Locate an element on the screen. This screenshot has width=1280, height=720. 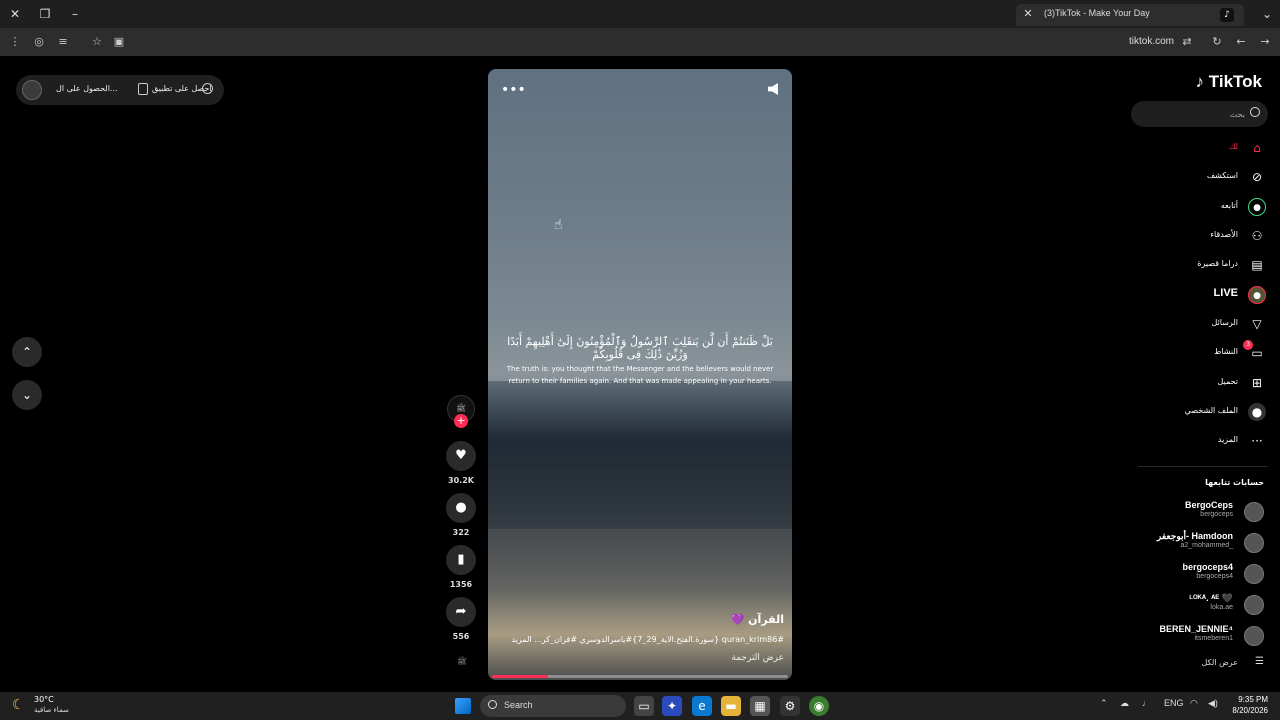
heart-icon: ♥ is located at coordinates (461, 455).